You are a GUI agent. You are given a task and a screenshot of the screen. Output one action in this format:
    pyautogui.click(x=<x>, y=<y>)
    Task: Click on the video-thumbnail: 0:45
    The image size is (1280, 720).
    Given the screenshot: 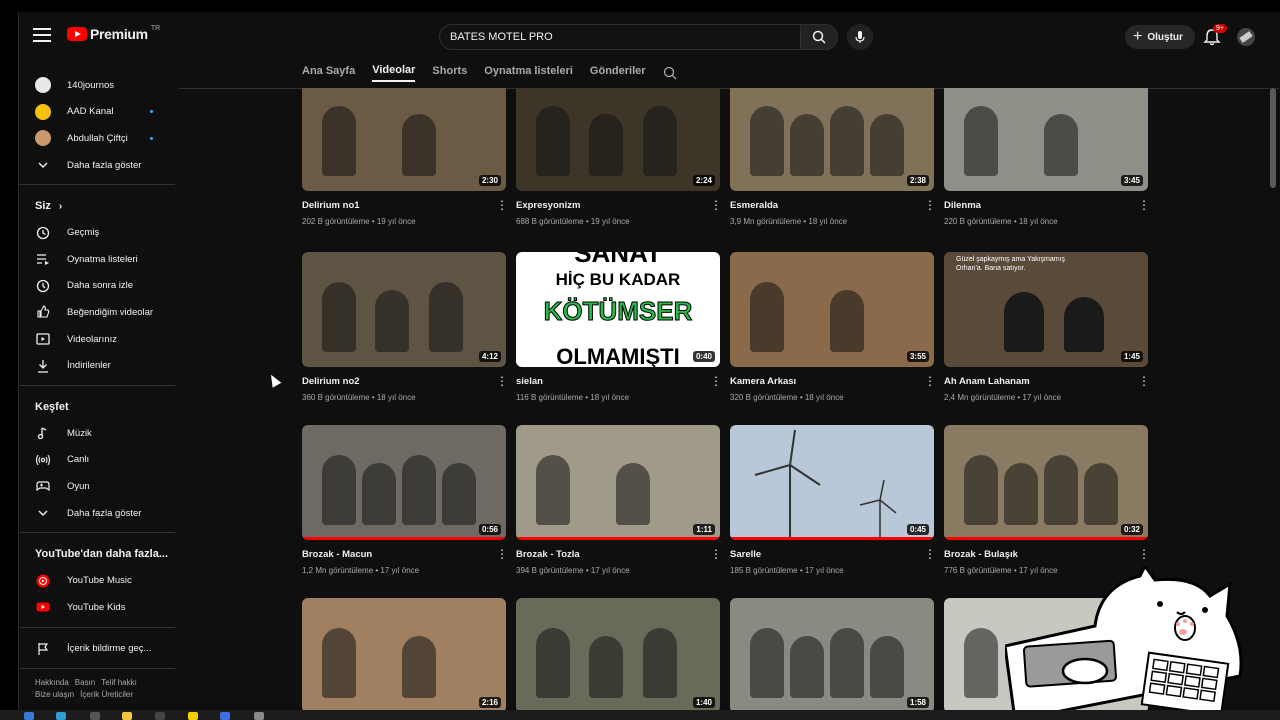 What is the action you would take?
    pyautogui.click(x=832, y=482)
    